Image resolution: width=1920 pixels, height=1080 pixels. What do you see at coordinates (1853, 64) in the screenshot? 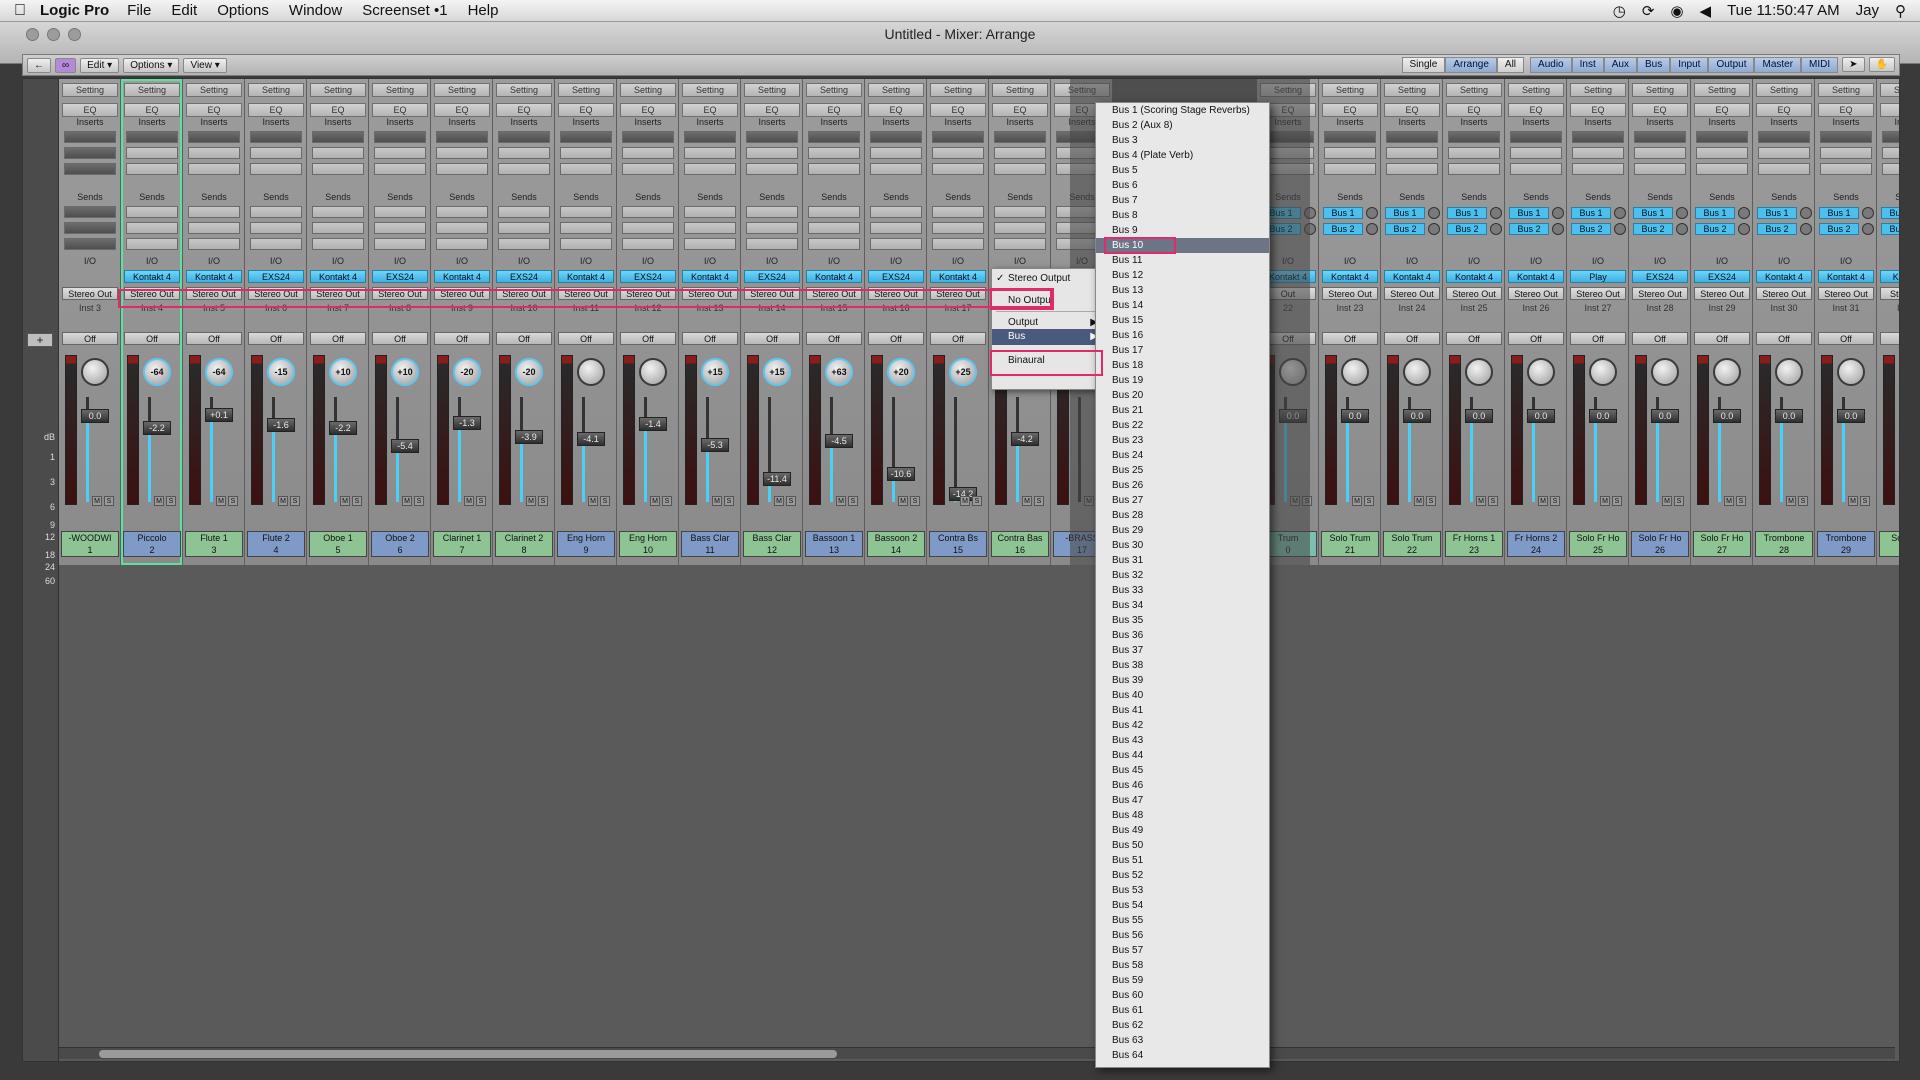
I see `pointer-tool-icon: ➤` at bounding box center [1853, 64].